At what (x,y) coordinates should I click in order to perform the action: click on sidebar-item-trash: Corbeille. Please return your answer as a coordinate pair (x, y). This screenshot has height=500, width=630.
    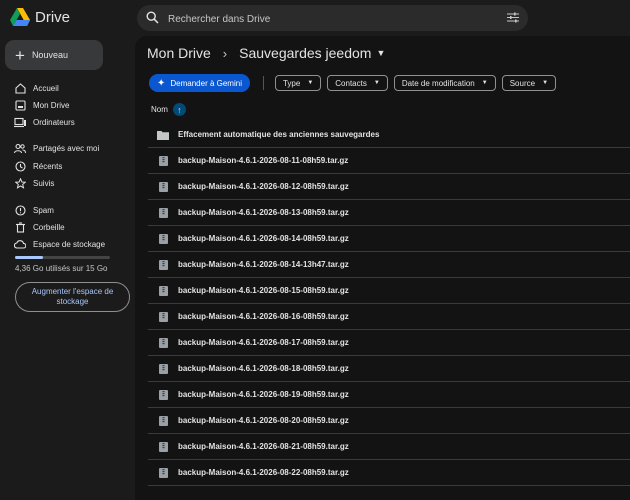
    Looking at the image, I should click on (39, 227).